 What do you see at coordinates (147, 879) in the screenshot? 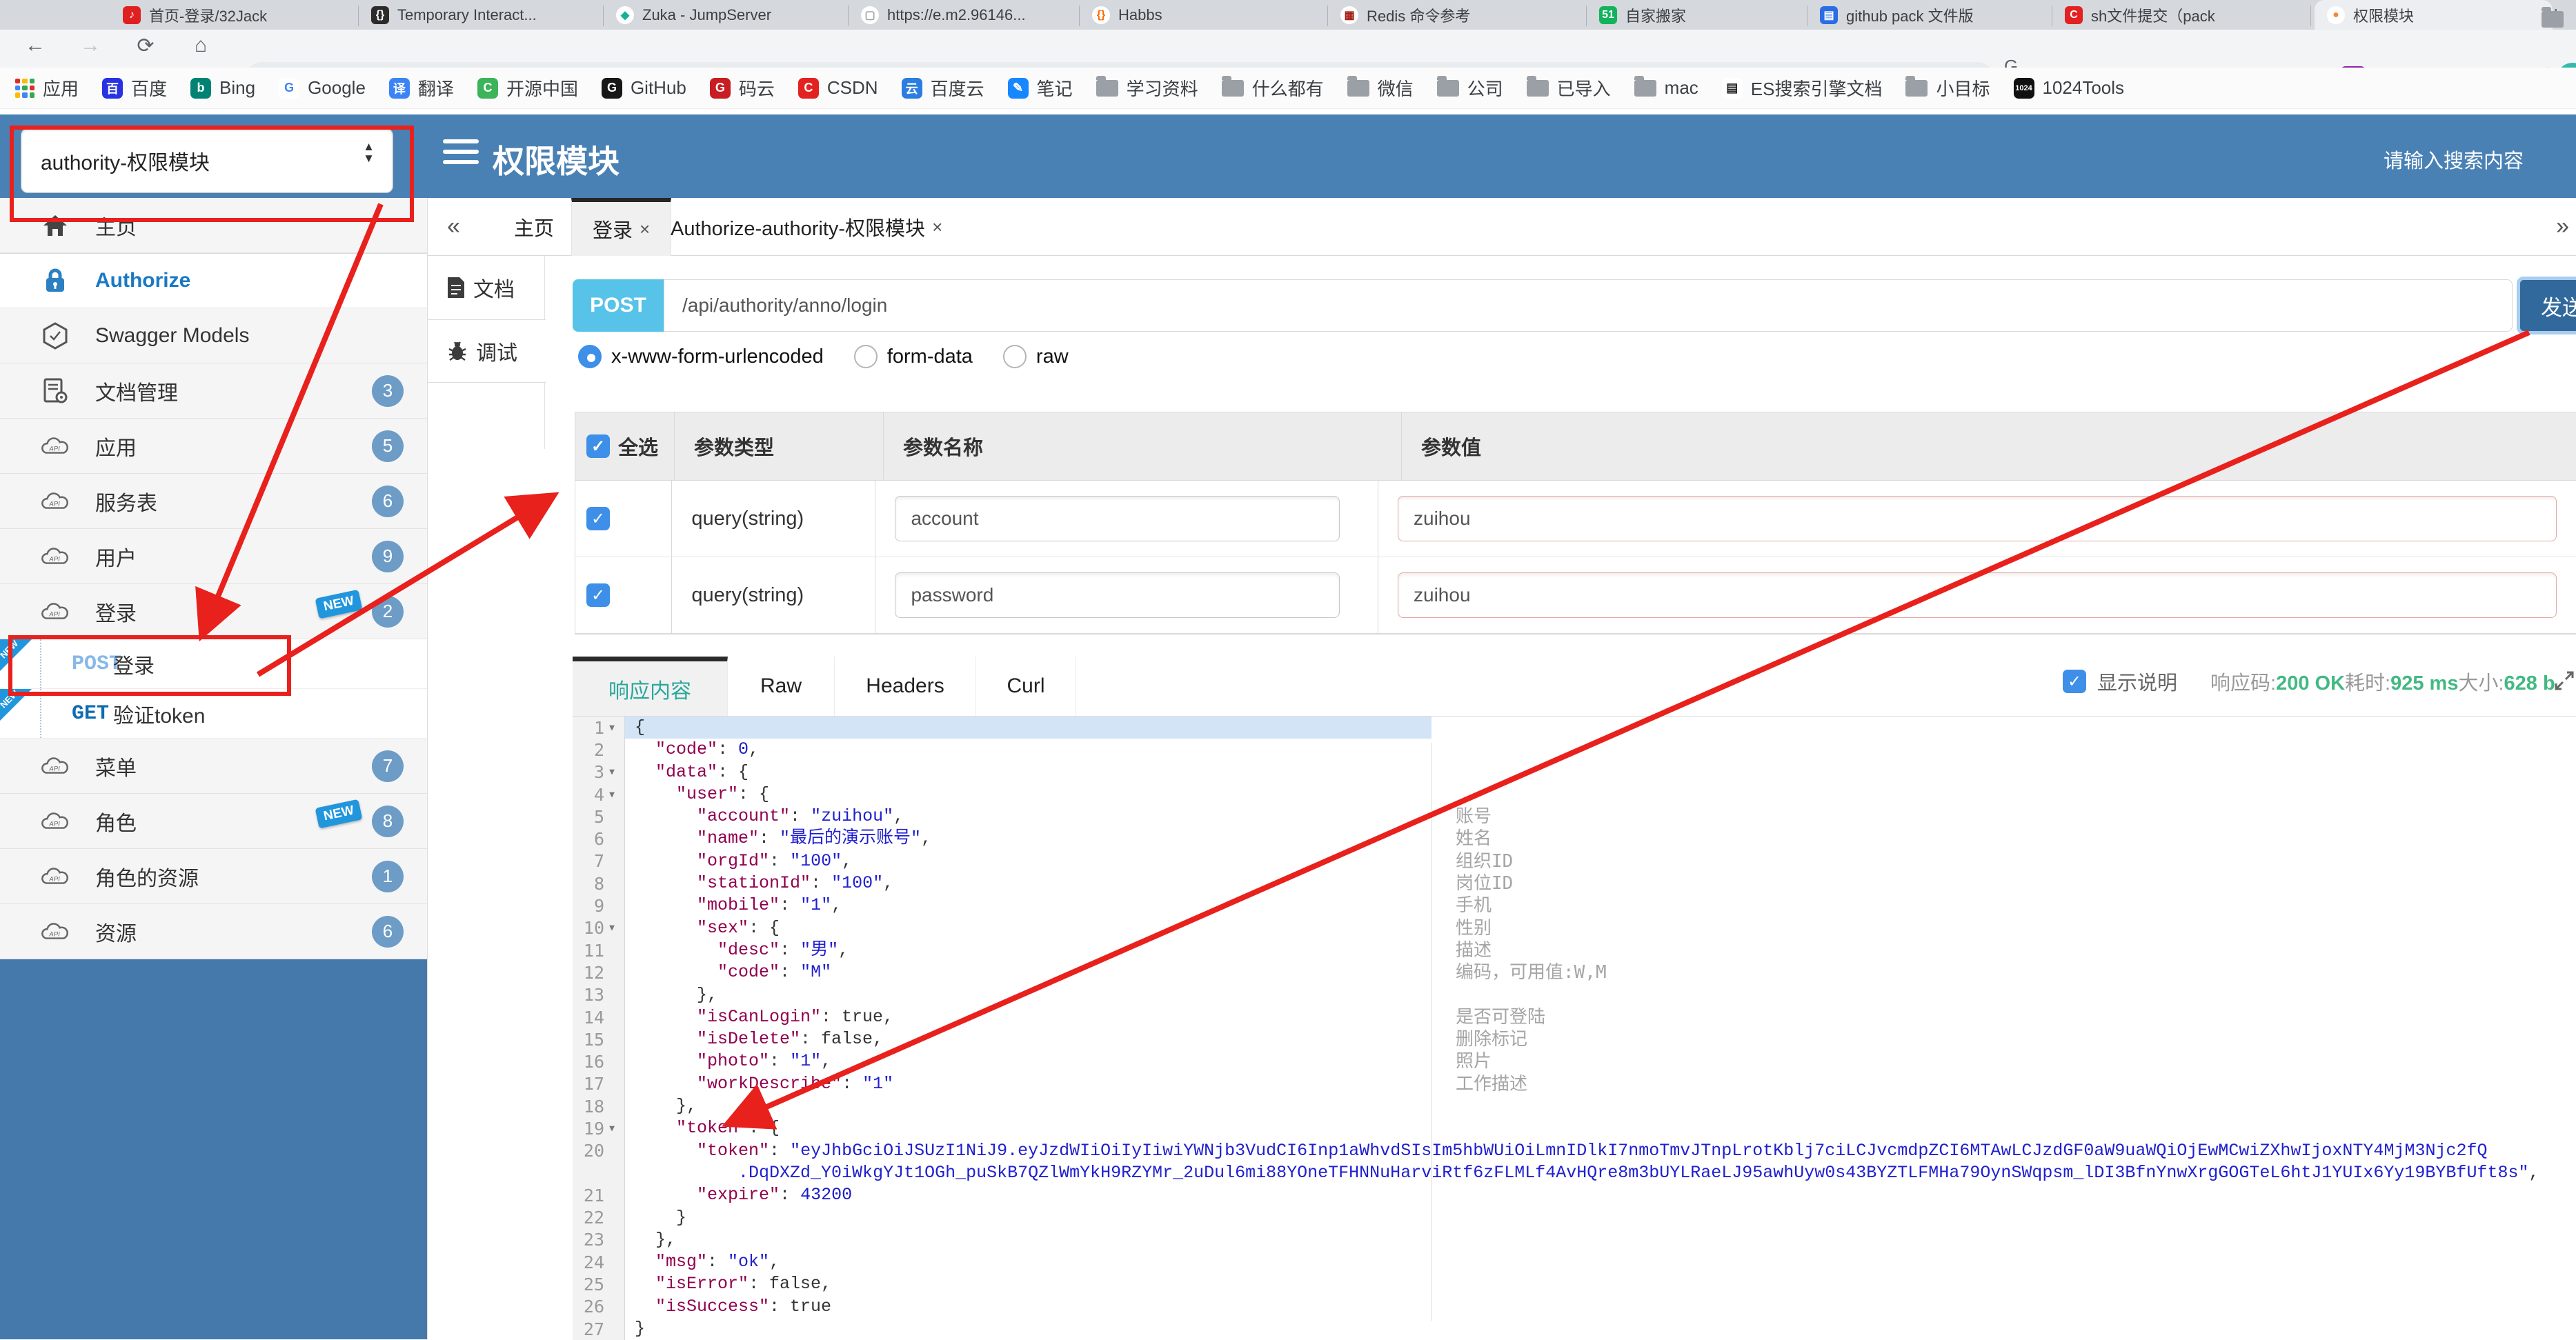
I see `sidebar-item-label: 角色的资源` at bounding box center [147, 879].